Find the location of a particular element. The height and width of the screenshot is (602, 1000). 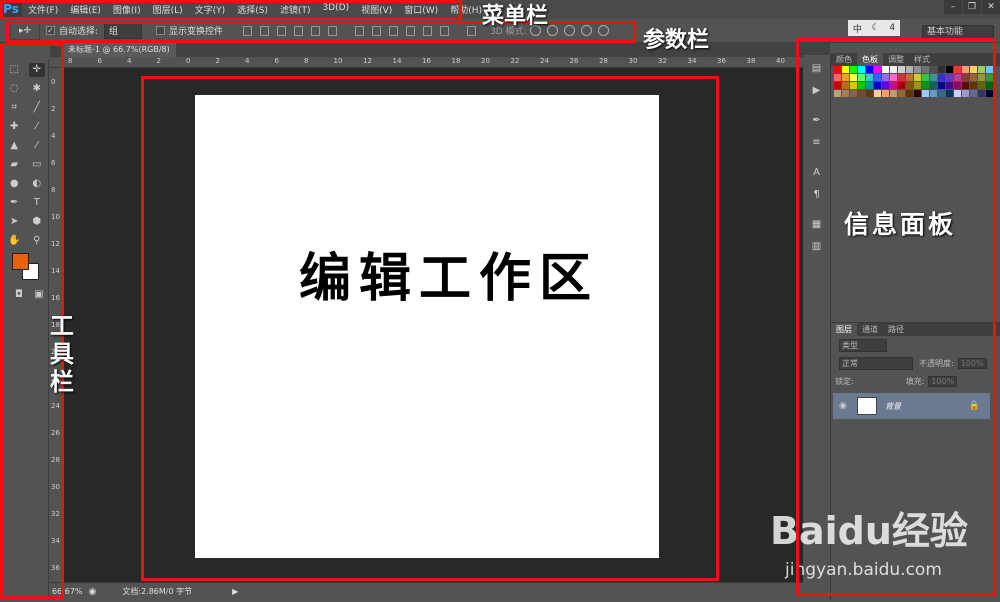

share-icon: ◉ is located at coordinates (93, 592).